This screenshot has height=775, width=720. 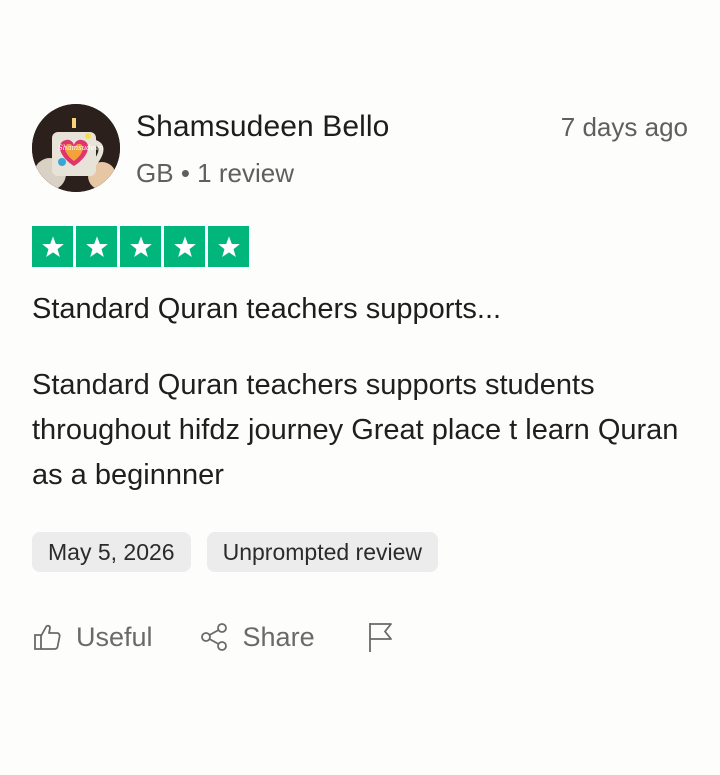 I want to click on review-tags: May 5, 2026 Unprompted review, so click(x=360, y=552).